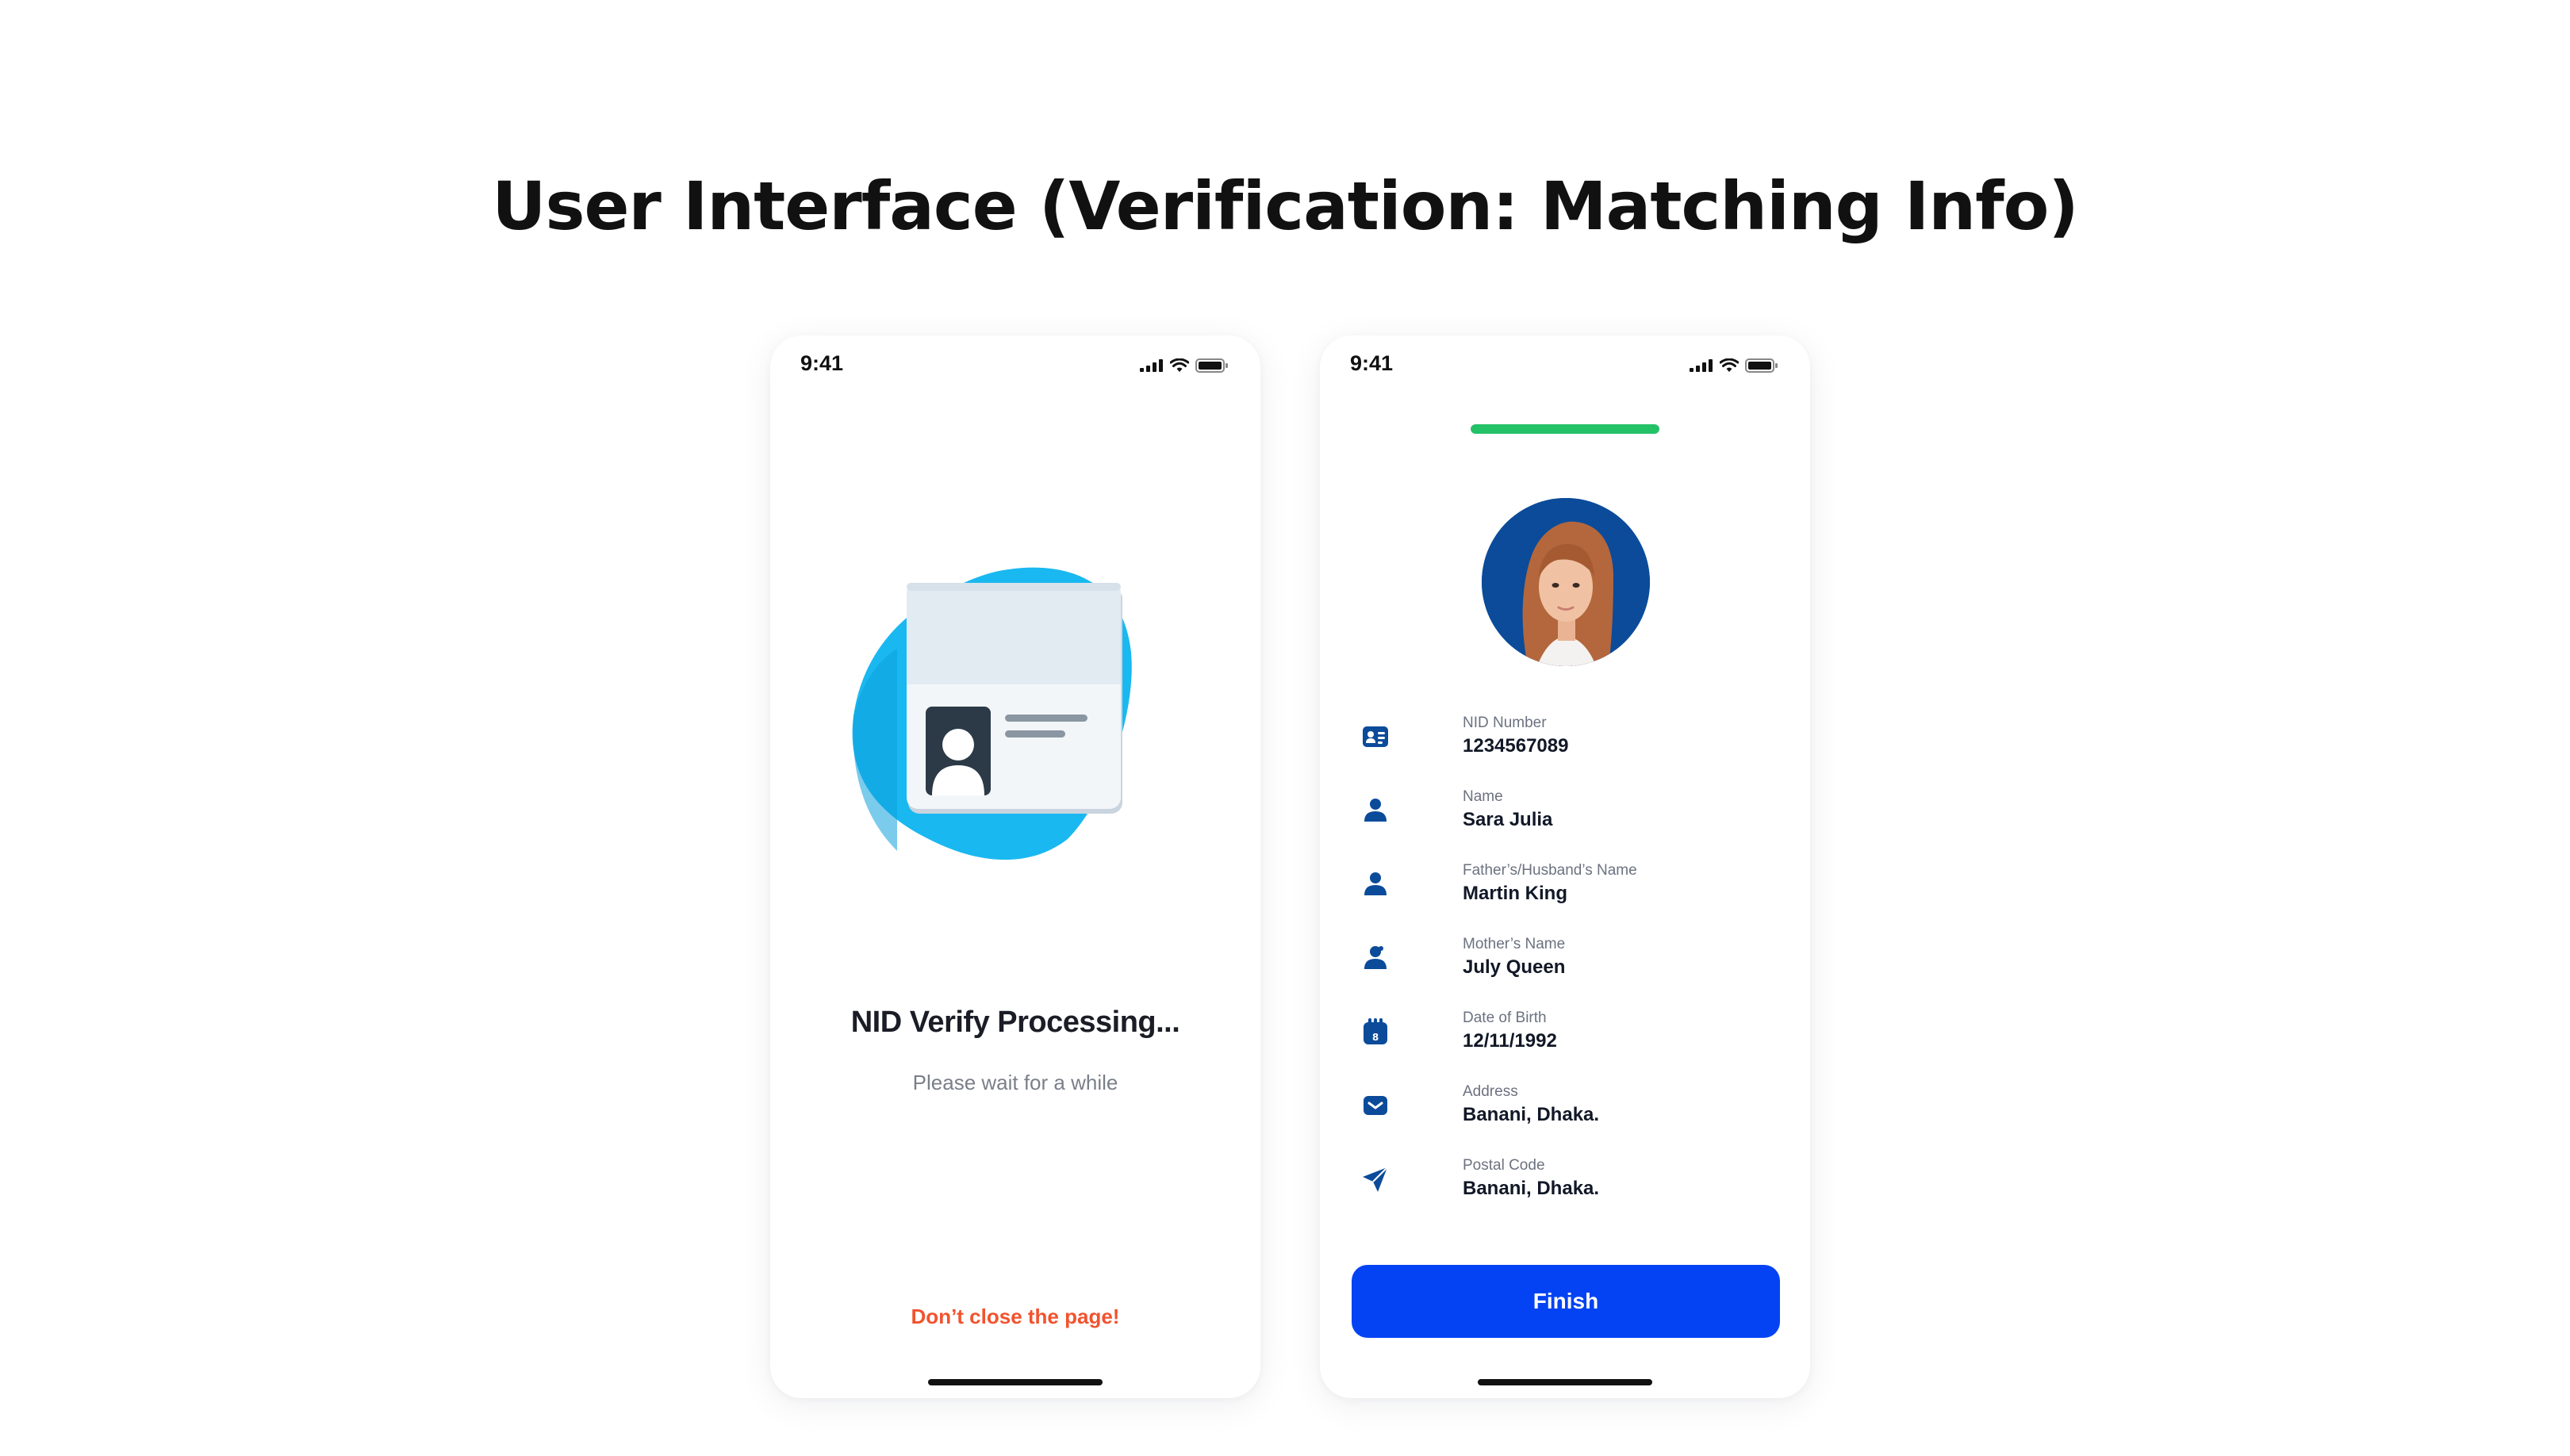  I want to click on user-photo, so click(1566, 582).